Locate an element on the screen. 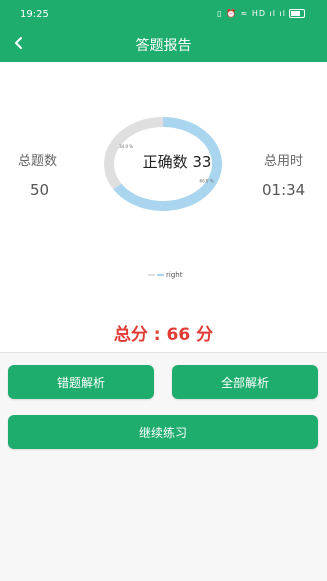 This screenshot has width=327, height=581. donut-slice-label-wrong: 34.0 % is located at coordinates (126, 146).